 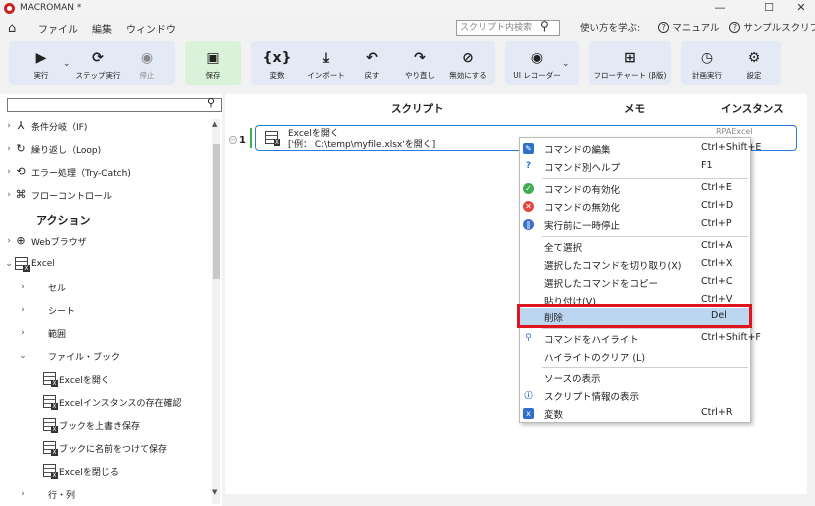 I want to click on branch-icon: ⅄, so click(x=21, y=125).